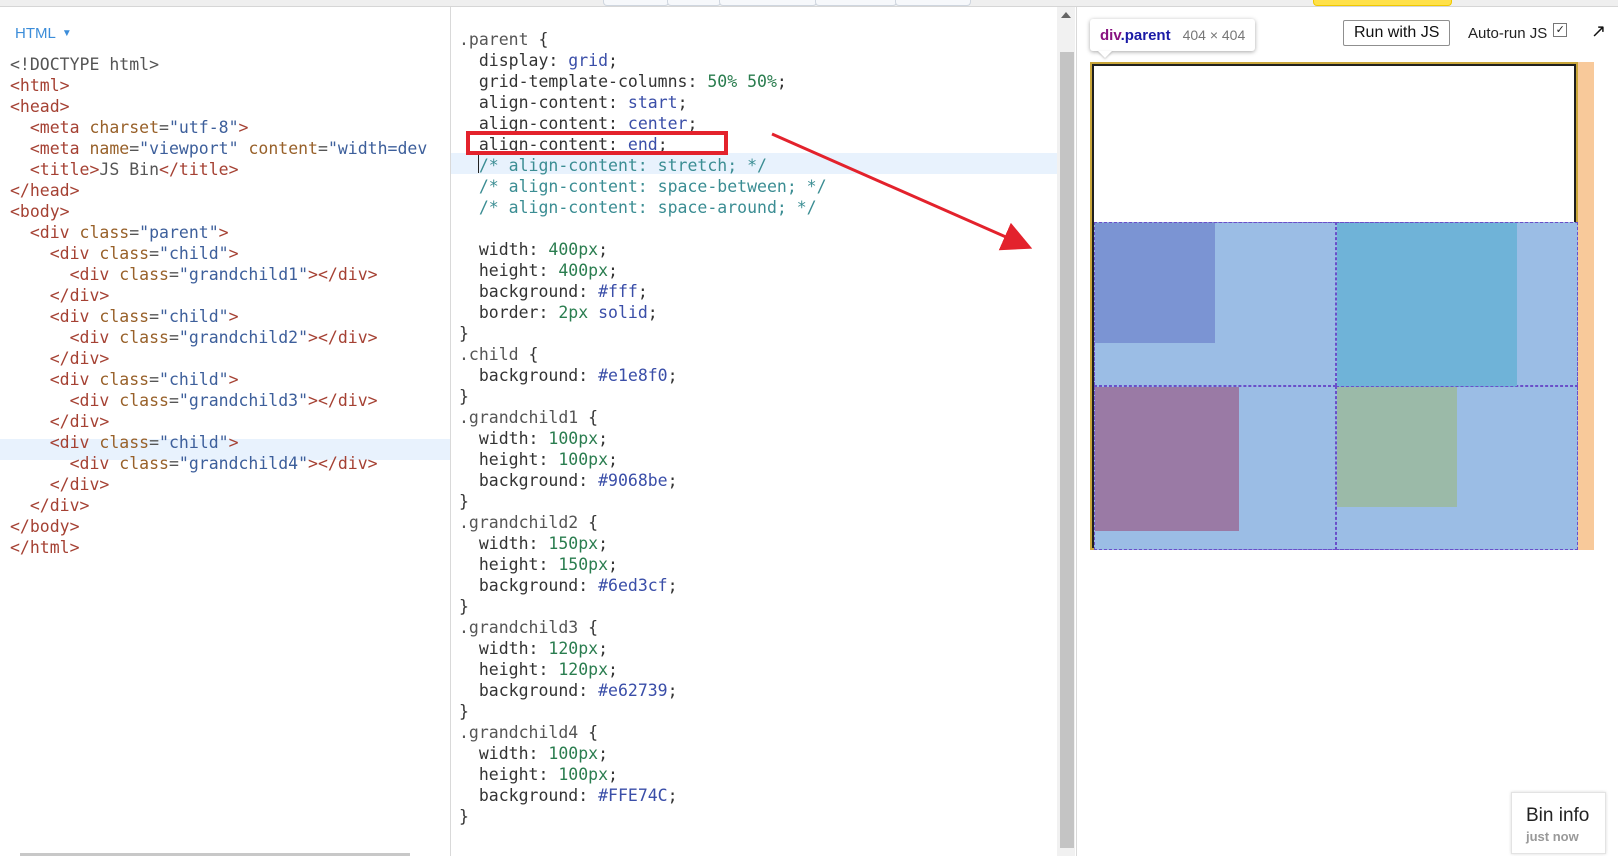 Image resolution: width=1618 pixels, height=856 pixels. What do you see at coordinates (573, 312) in the screenshot?
I see `code-token: 2px` at bounding box center [573, 312].